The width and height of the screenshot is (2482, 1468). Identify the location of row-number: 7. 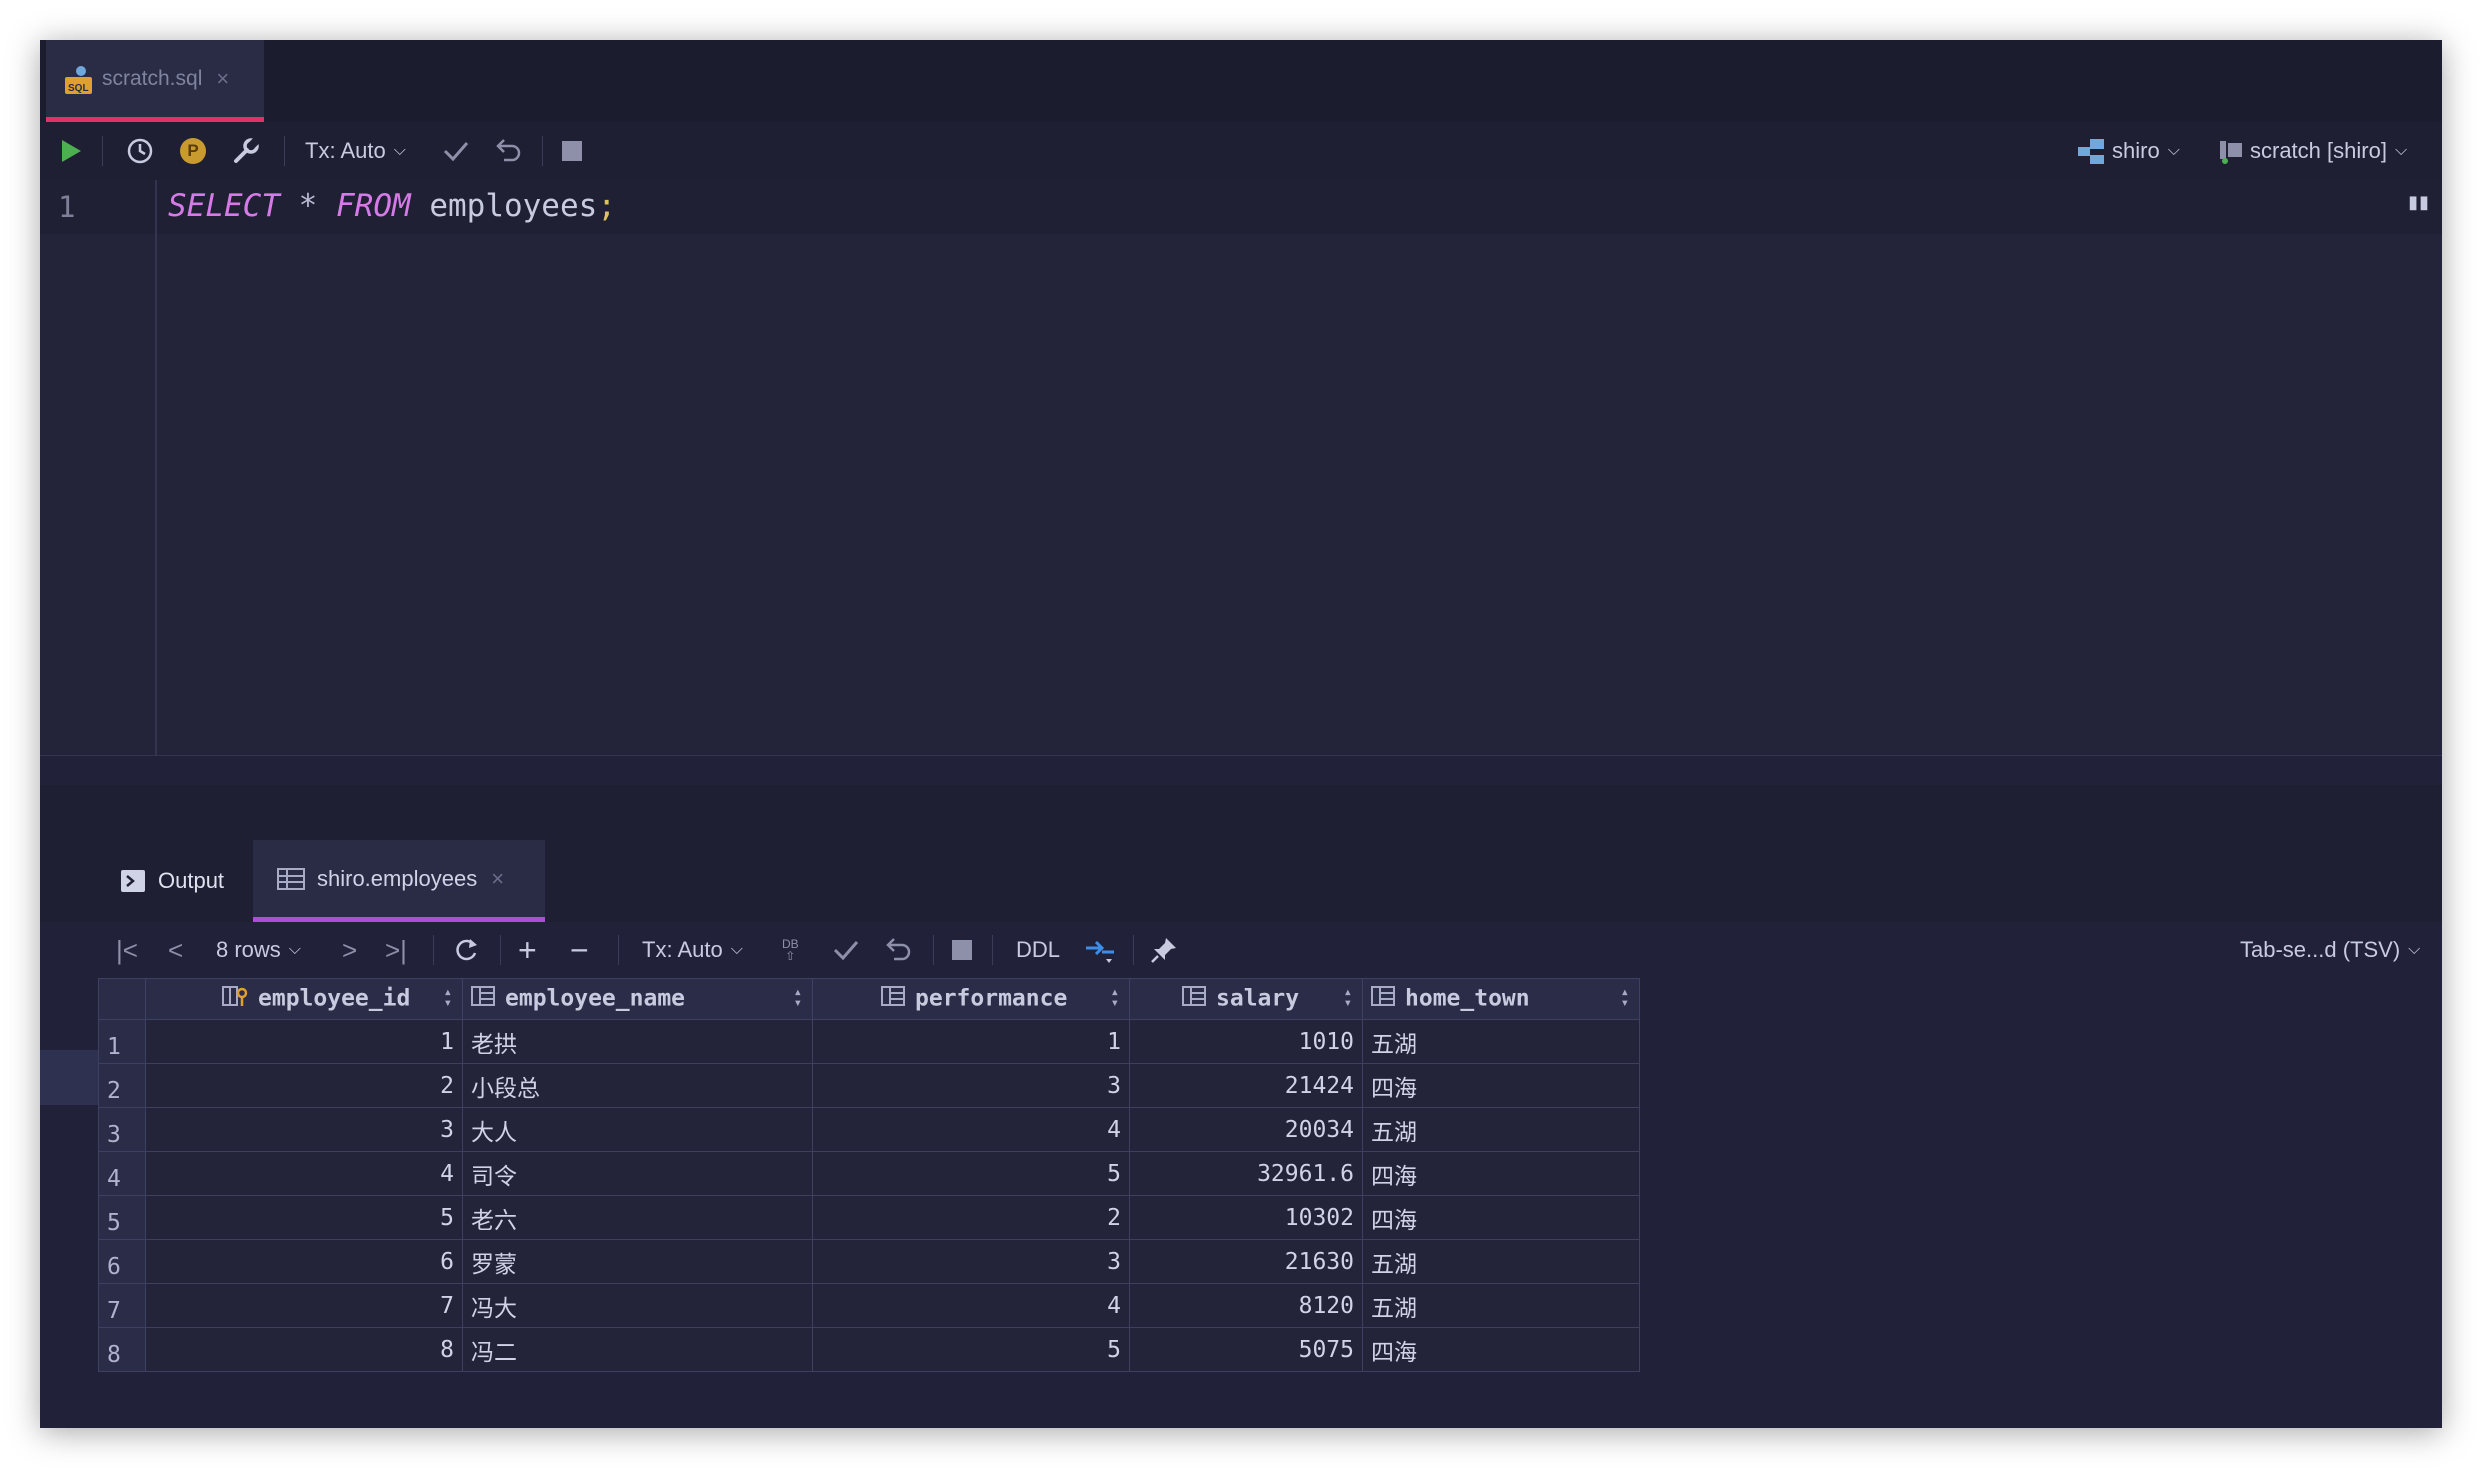
(122, 1305).